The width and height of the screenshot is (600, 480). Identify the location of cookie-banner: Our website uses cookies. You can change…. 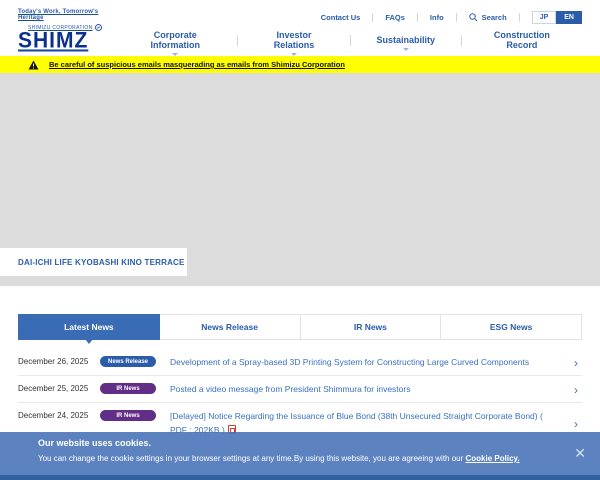
(300, 456).